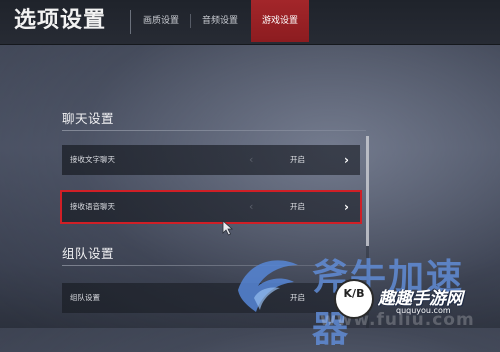  What do you see at coordinates (220, 21) in the screenshot?
I see `tab-audio: 音频设置` at bounding box center [220, 21].